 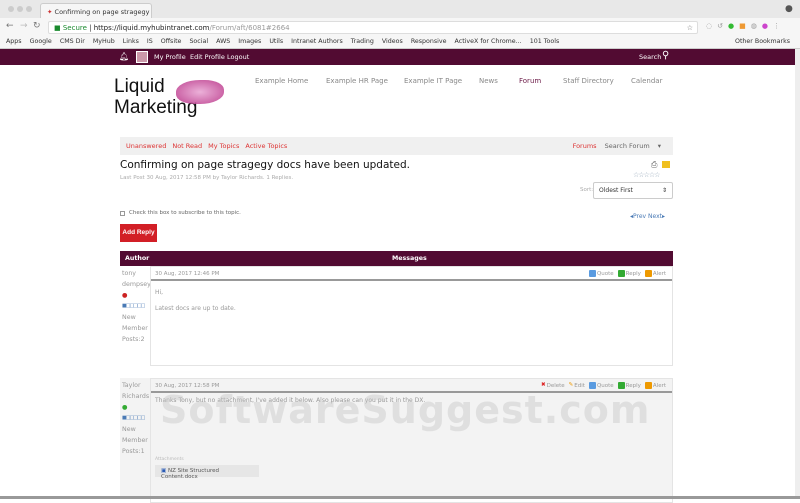 I want to click on select-arrows-icon: ⇕, so click(x=664, y=190).